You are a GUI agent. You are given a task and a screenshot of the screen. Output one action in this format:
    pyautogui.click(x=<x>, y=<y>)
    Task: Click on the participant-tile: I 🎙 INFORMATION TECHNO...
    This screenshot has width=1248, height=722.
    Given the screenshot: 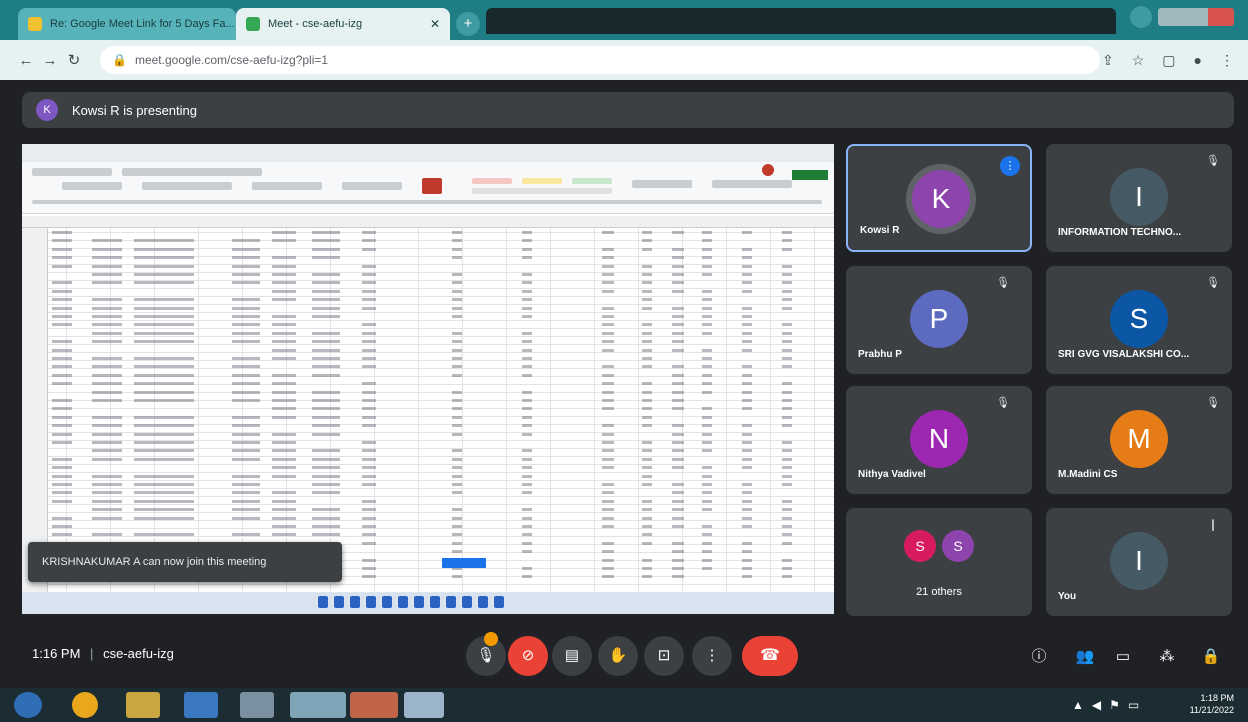 What is the action you would take?
    pyautogui.click(x=1139, y=198)
    